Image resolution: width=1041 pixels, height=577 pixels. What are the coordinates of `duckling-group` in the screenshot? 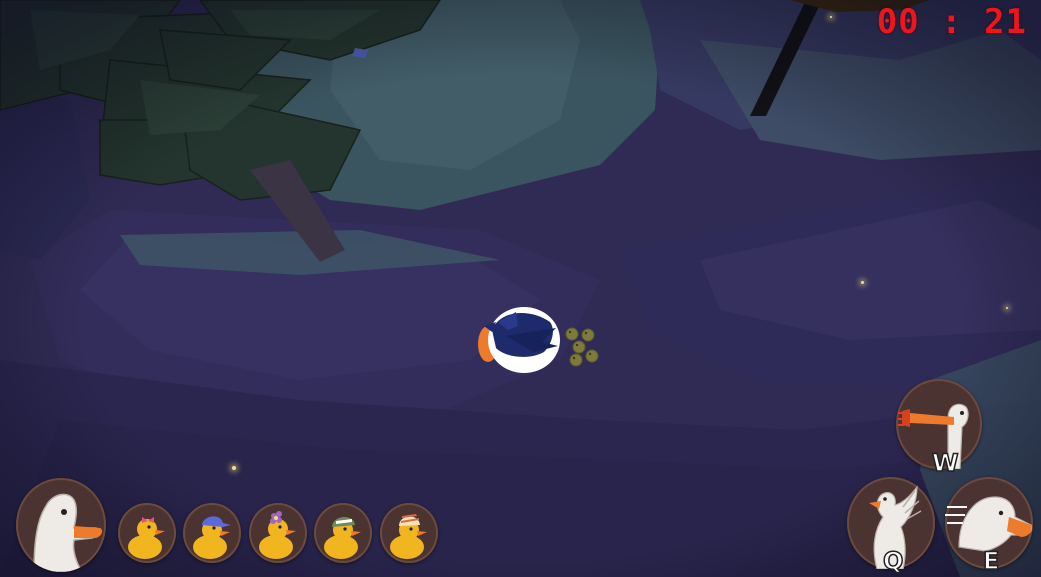 It's located at (582, 347).